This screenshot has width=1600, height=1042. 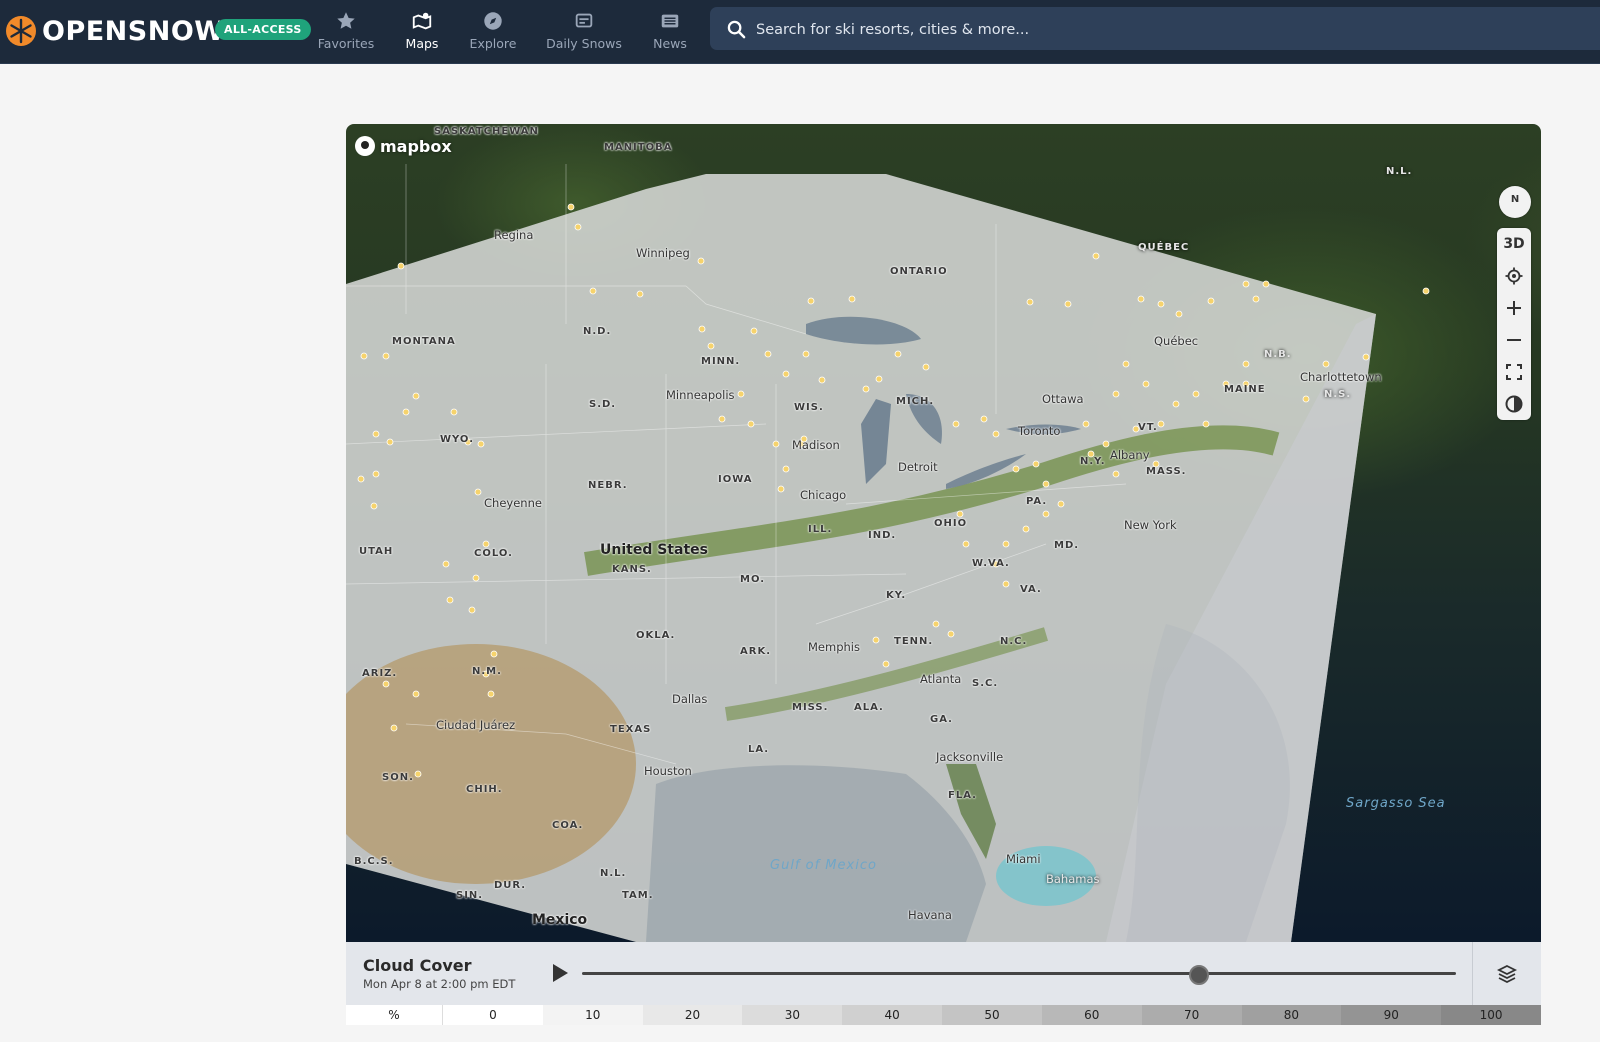 I want to click on zoom-in-button, so click(x=1514, y=308).